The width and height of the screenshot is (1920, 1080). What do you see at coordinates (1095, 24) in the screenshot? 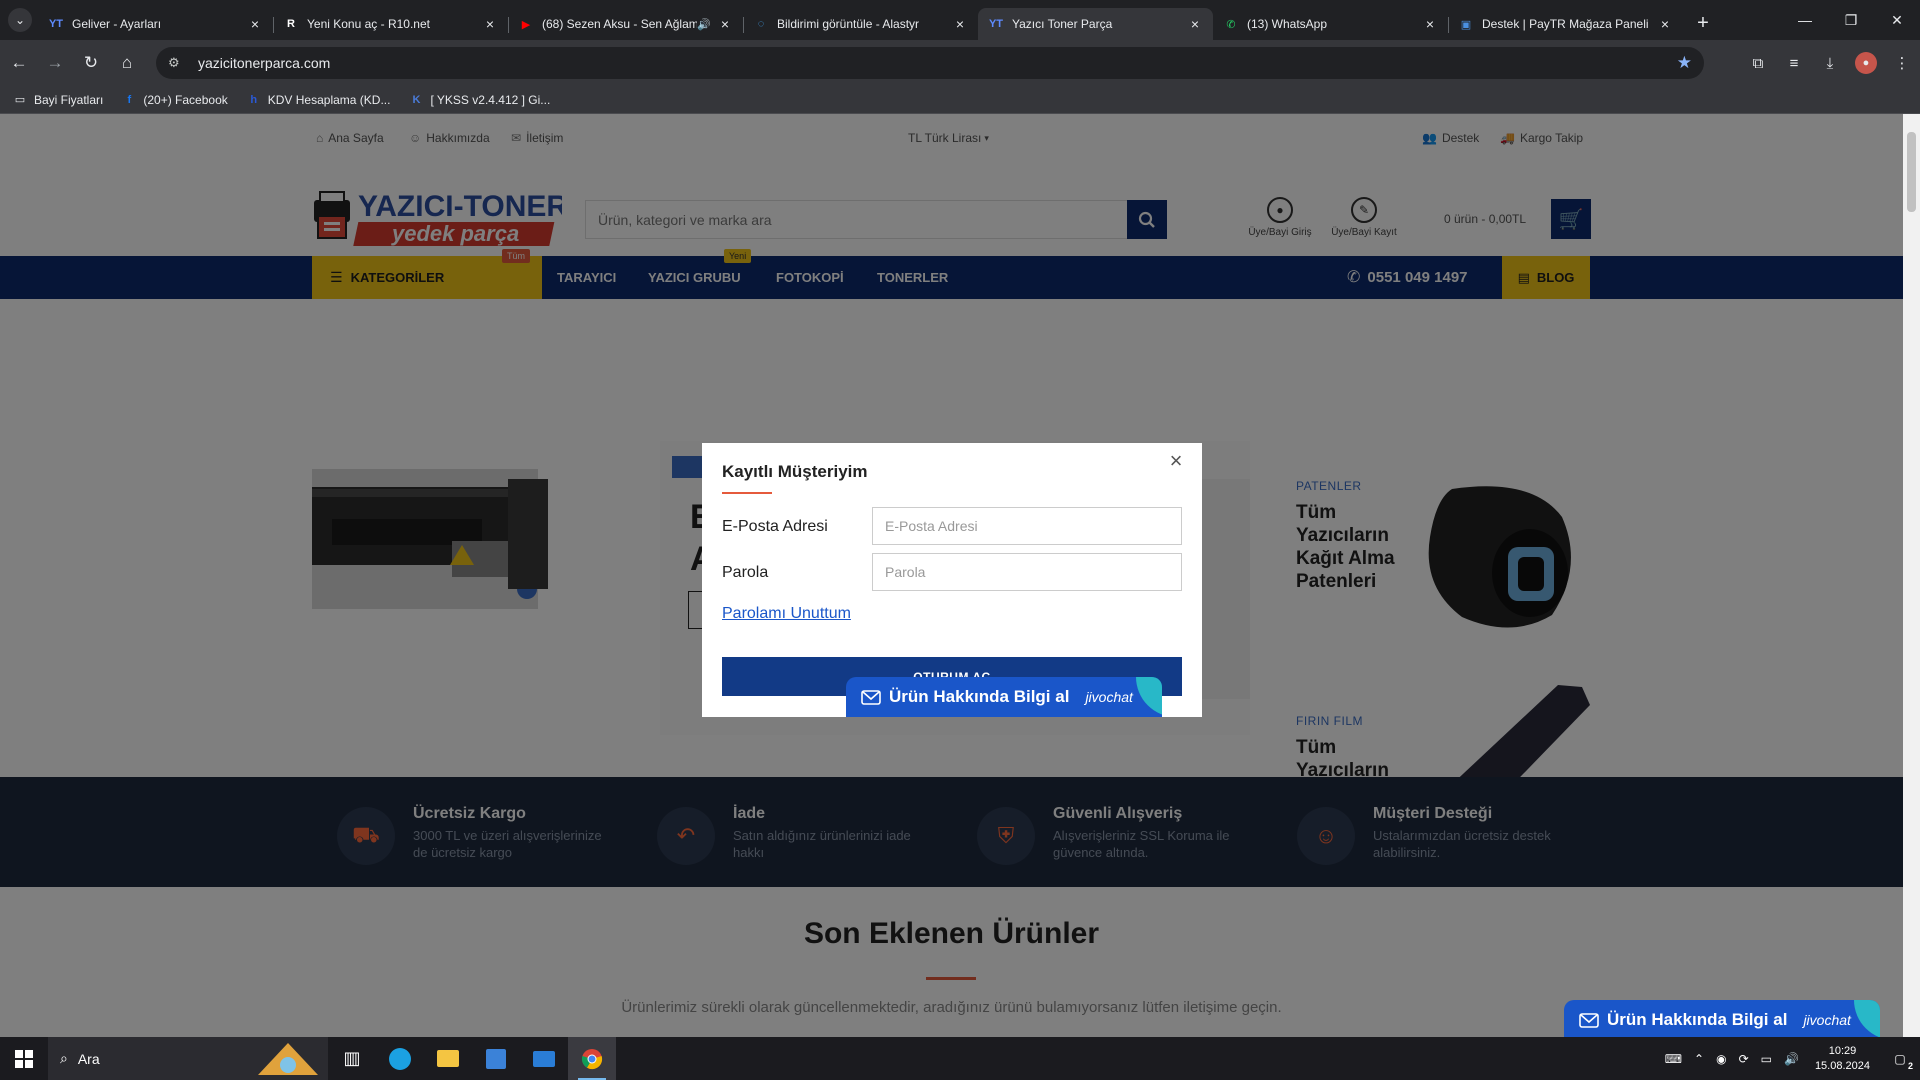
I see `browser-tab: YT Yazıcı Toner Parça ×` at bounding box center [1095, 24].